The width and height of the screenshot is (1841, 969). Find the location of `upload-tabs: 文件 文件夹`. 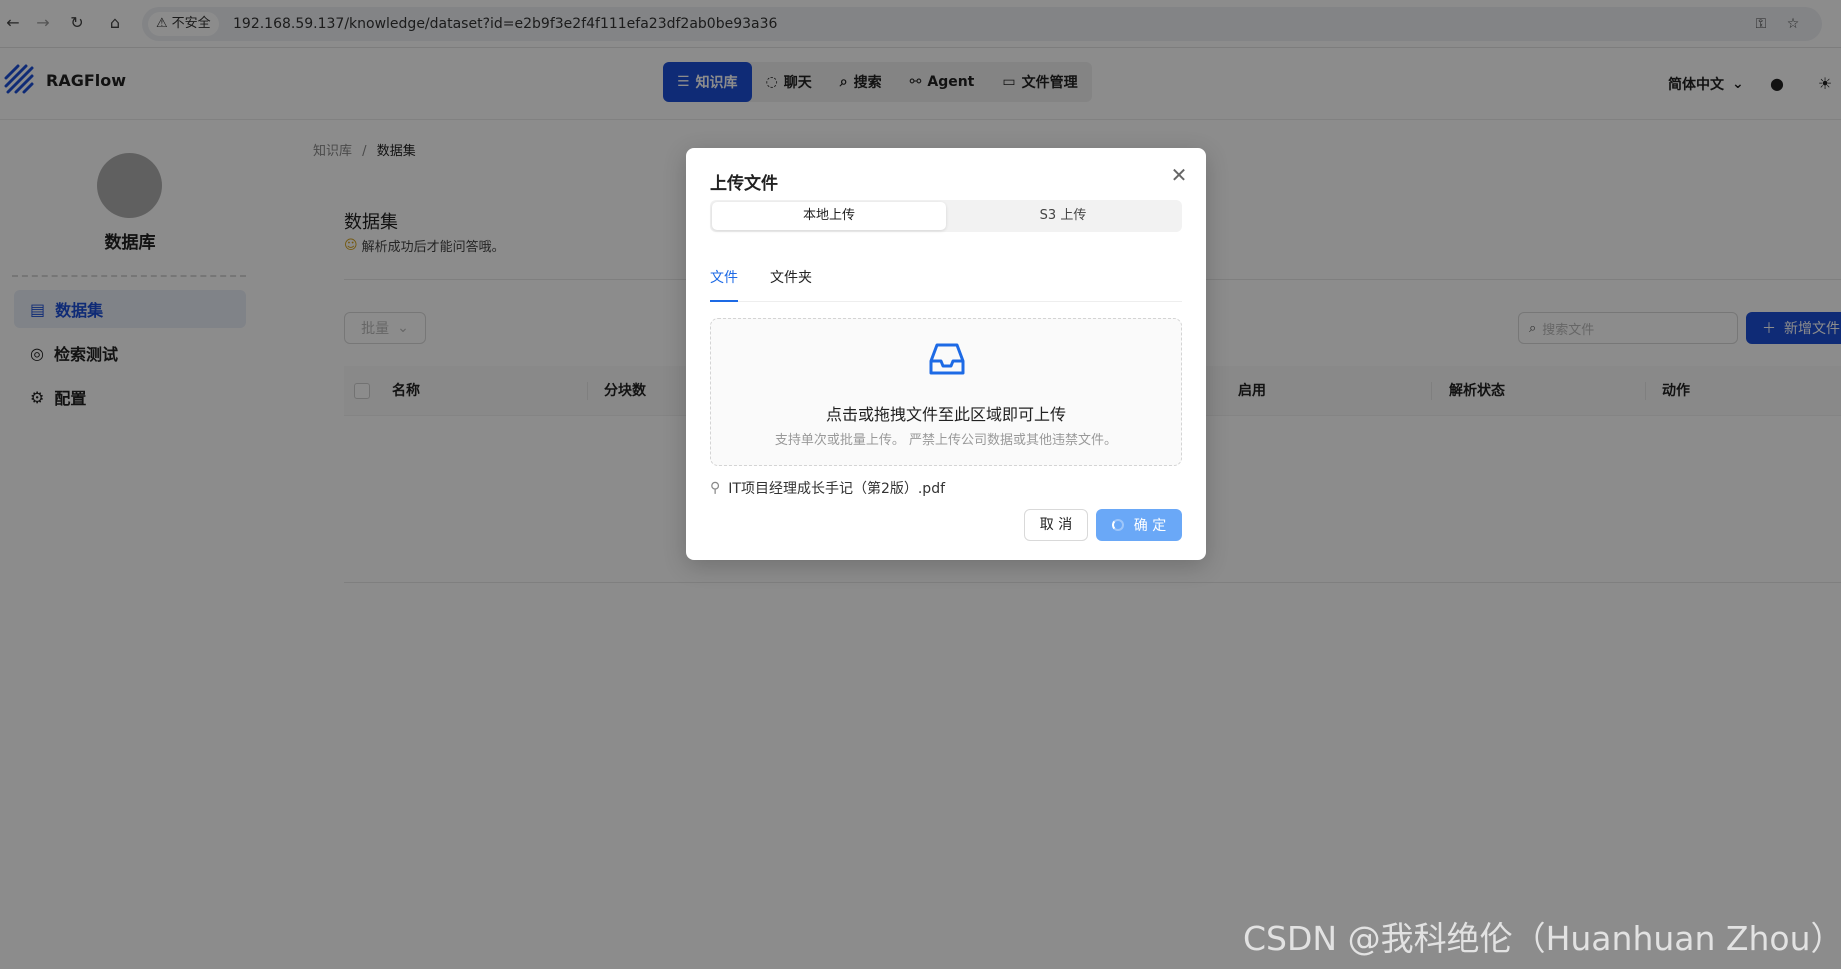

upload-tabs: 文件 文件夹 is located at coordinates (946, 282).